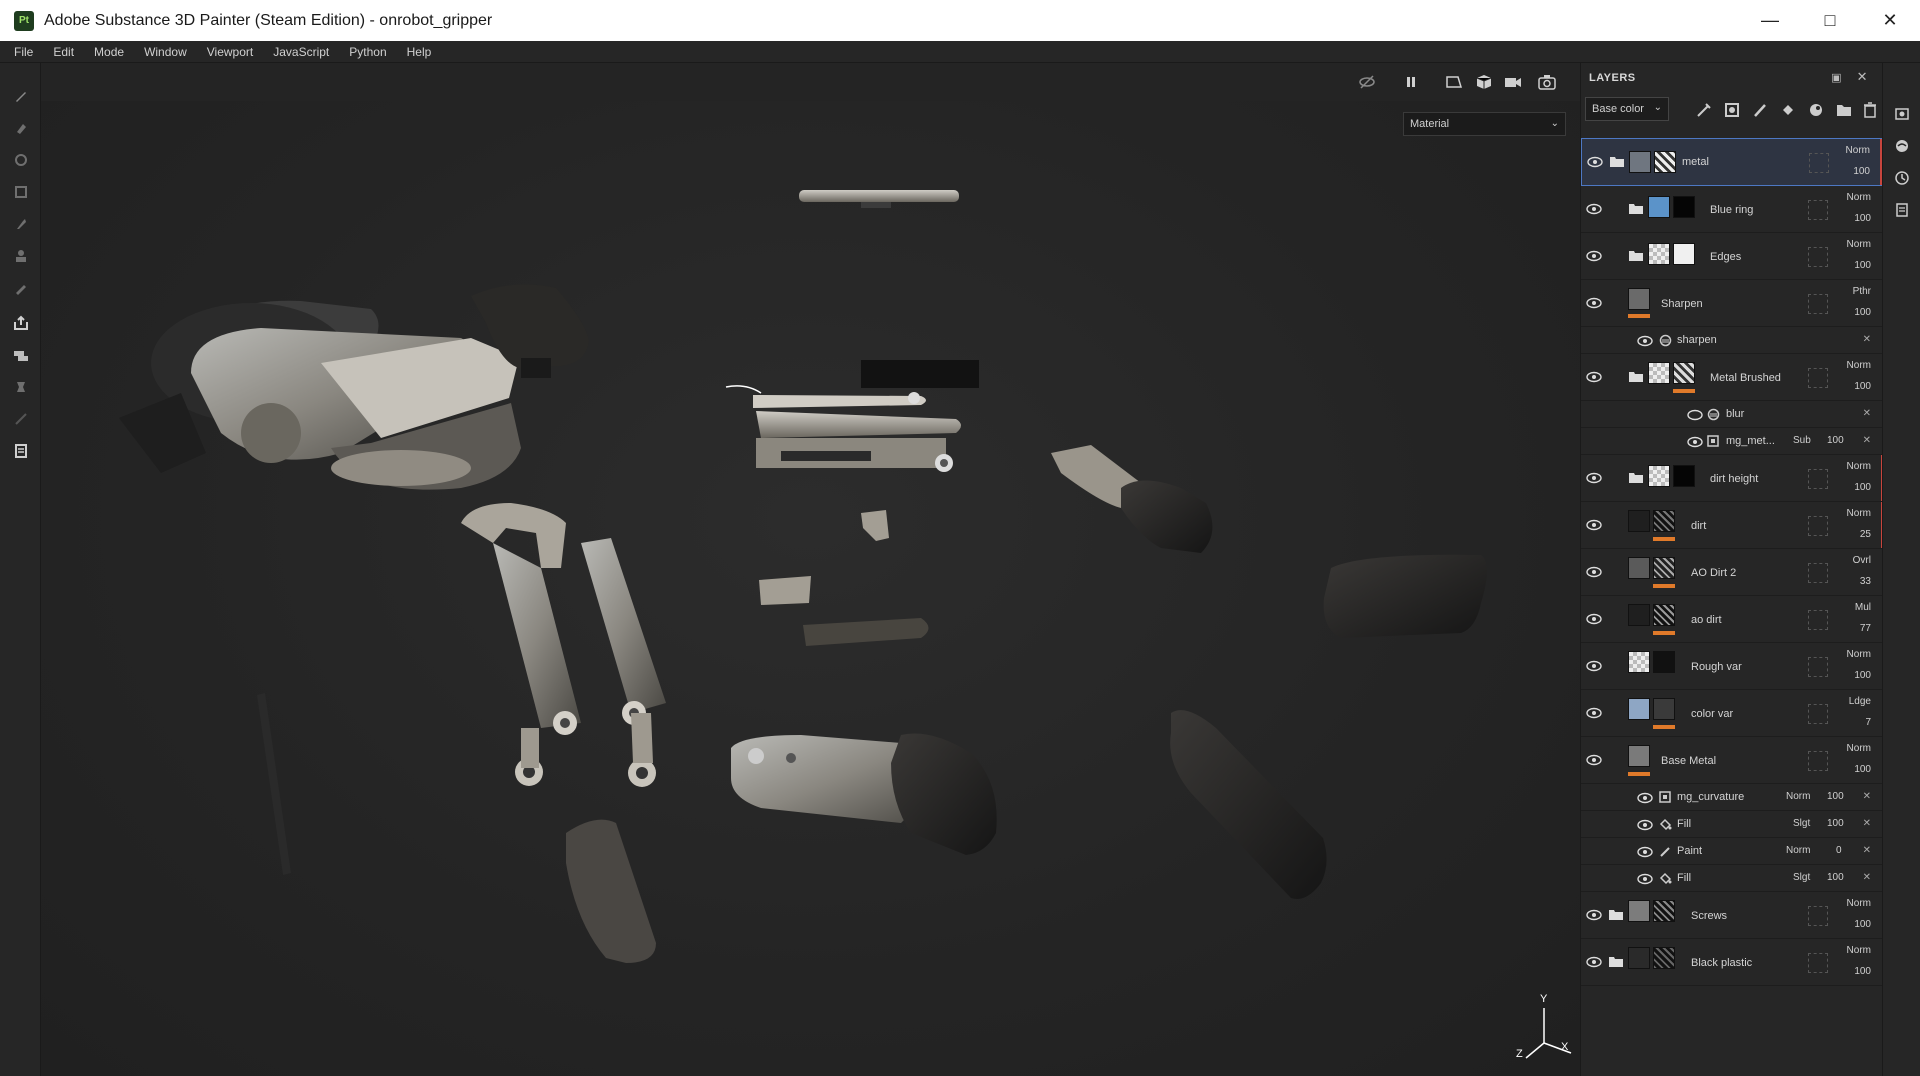 The width and height of the screenshot is (1920, 1076). Describe the element at coordinates (1860, 701) in the screenshot. I see `blend-mode: Ldge` at that location.